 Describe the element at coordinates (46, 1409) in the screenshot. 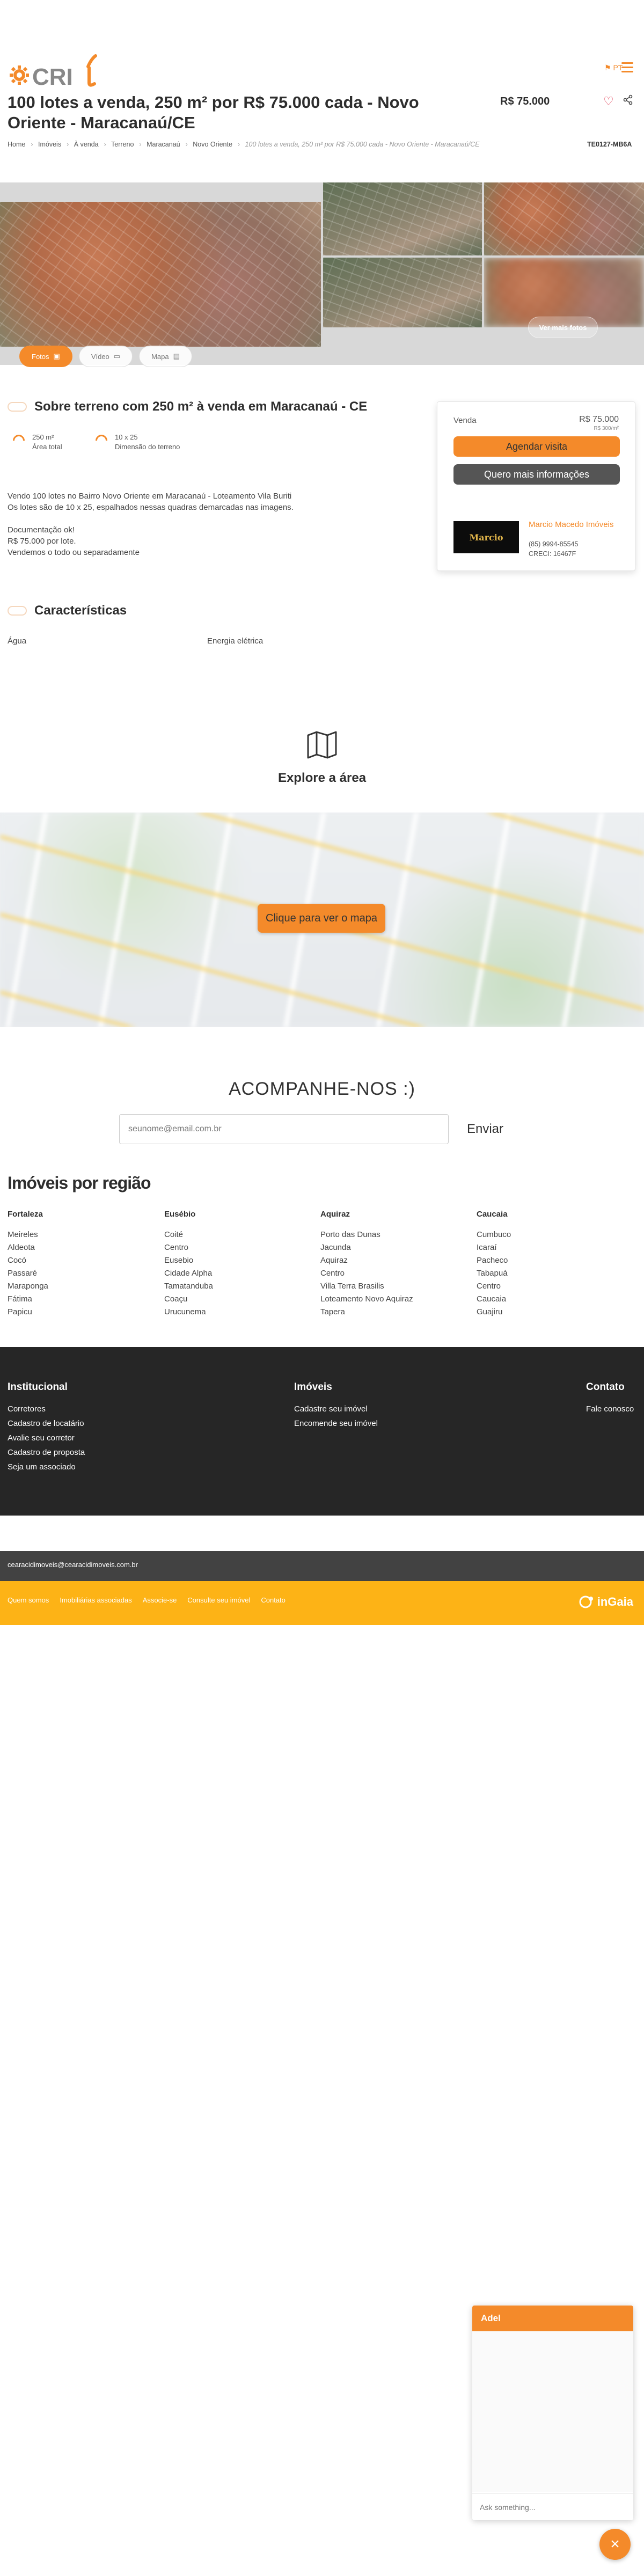

I see `footer-link: Corretores` at that location.